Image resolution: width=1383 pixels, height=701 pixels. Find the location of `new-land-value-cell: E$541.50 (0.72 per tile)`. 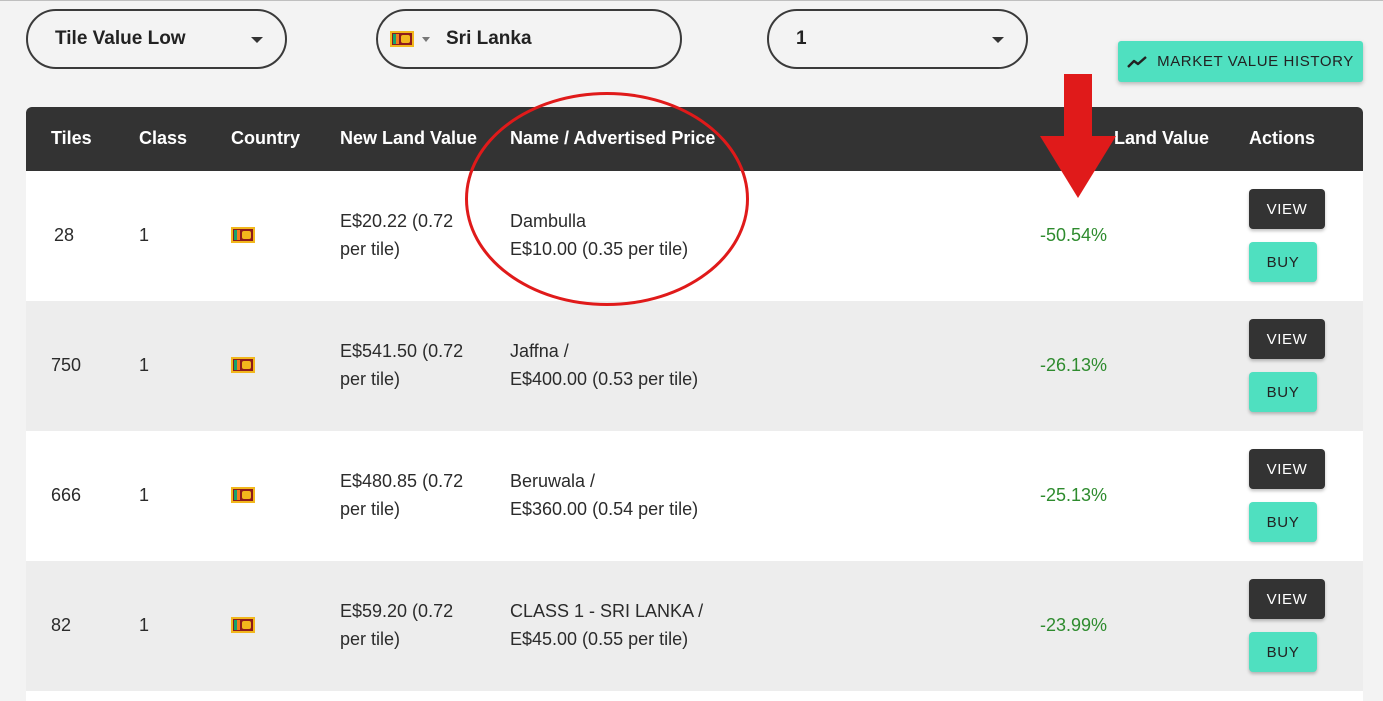

new-land-value-cell: E$541.50 (0.72 per tile) is located at coordinates (401, 365).